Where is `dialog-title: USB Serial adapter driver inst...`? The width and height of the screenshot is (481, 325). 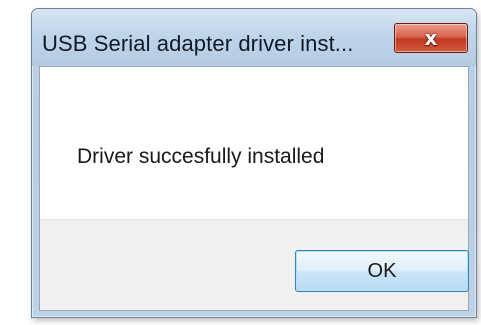 dialog-title: USB Serial adapter driver inst... is located at coordinates (198, 43).